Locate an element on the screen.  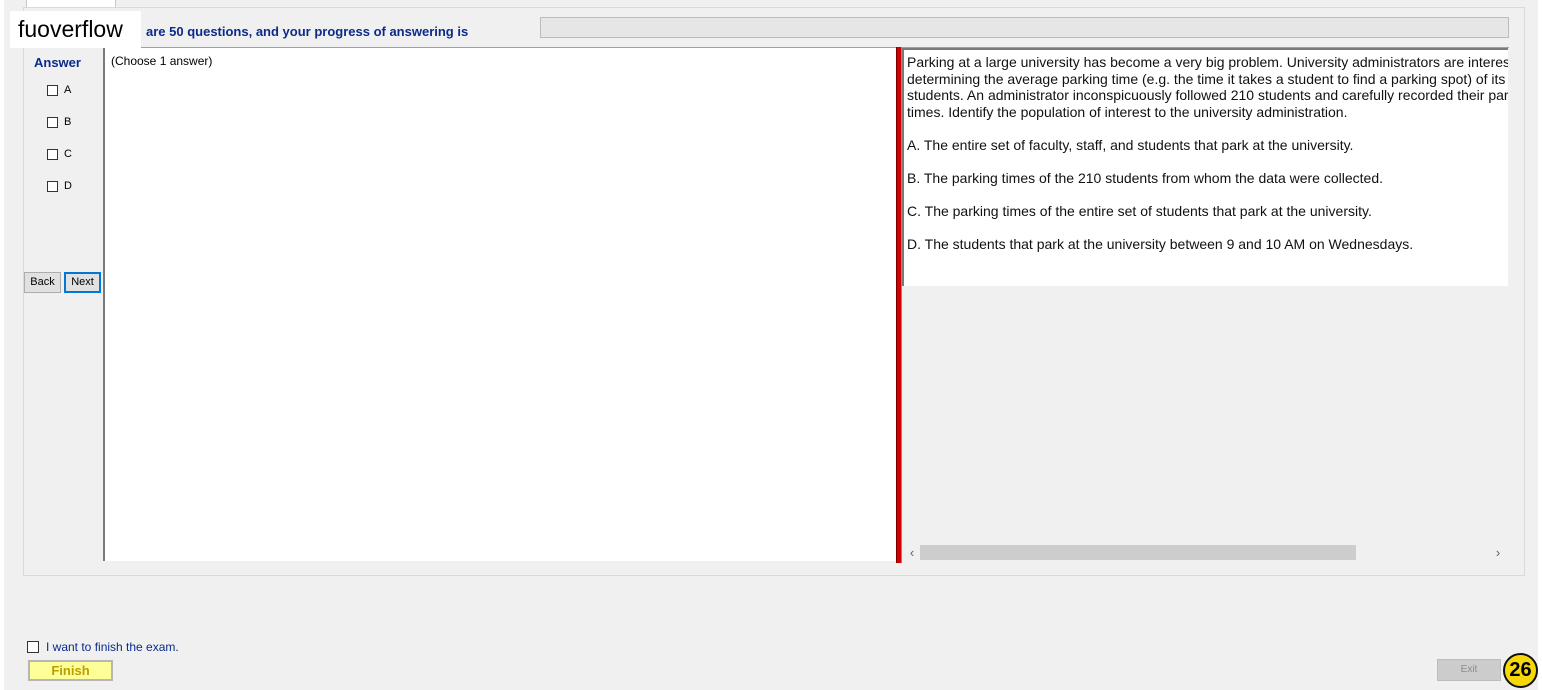
finish-exam-checkbox: I want to finish the exam. is located at coordinates (103, 647).